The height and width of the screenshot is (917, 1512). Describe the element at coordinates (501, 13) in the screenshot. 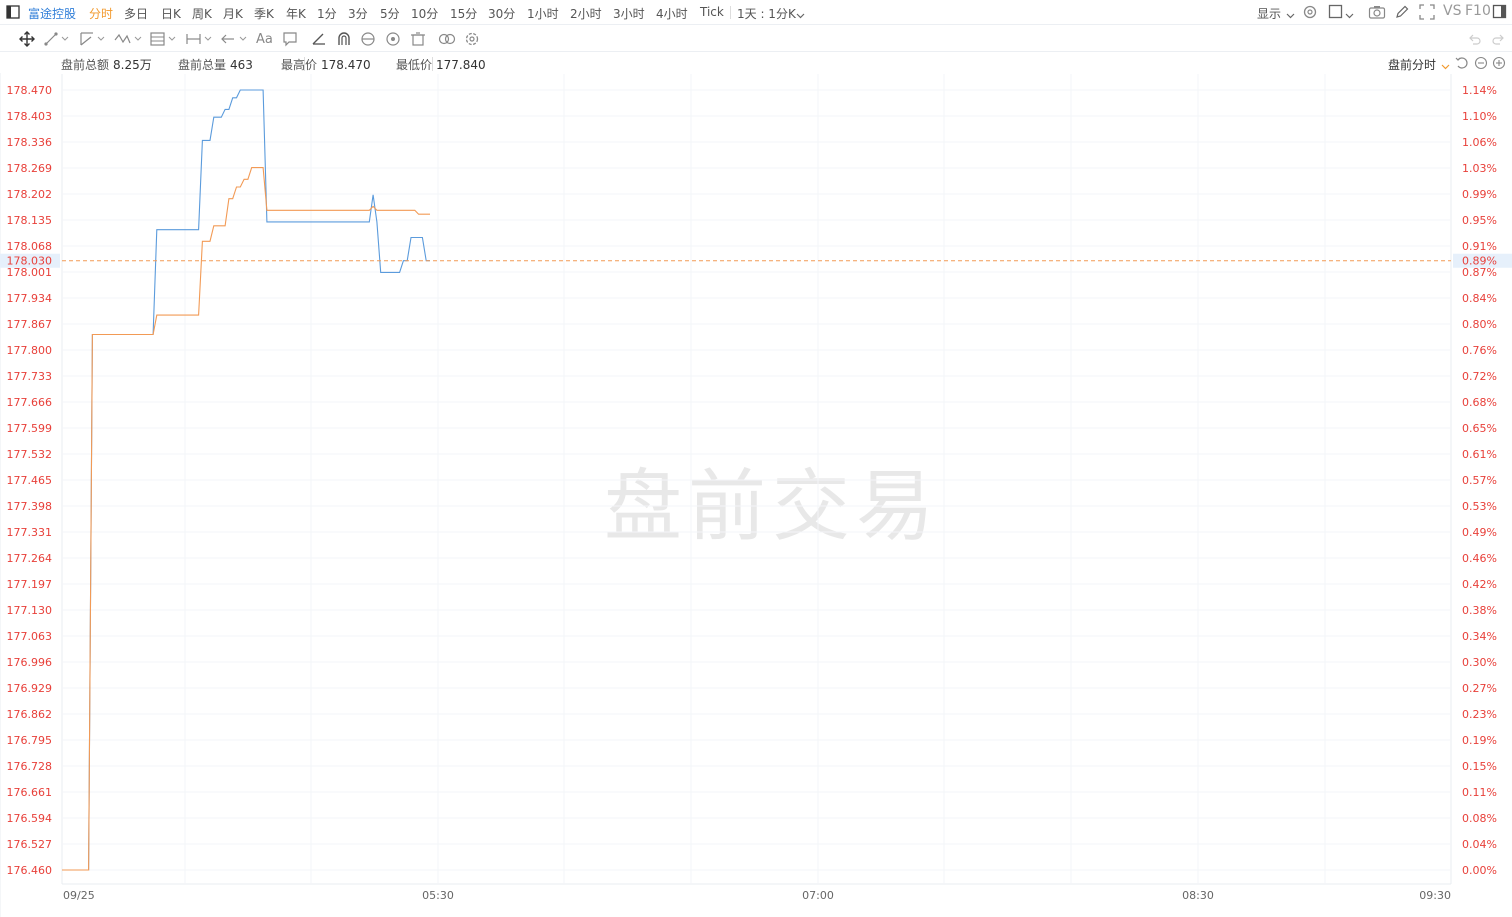

I see `tab-timeframe-12: 30分` at that location.